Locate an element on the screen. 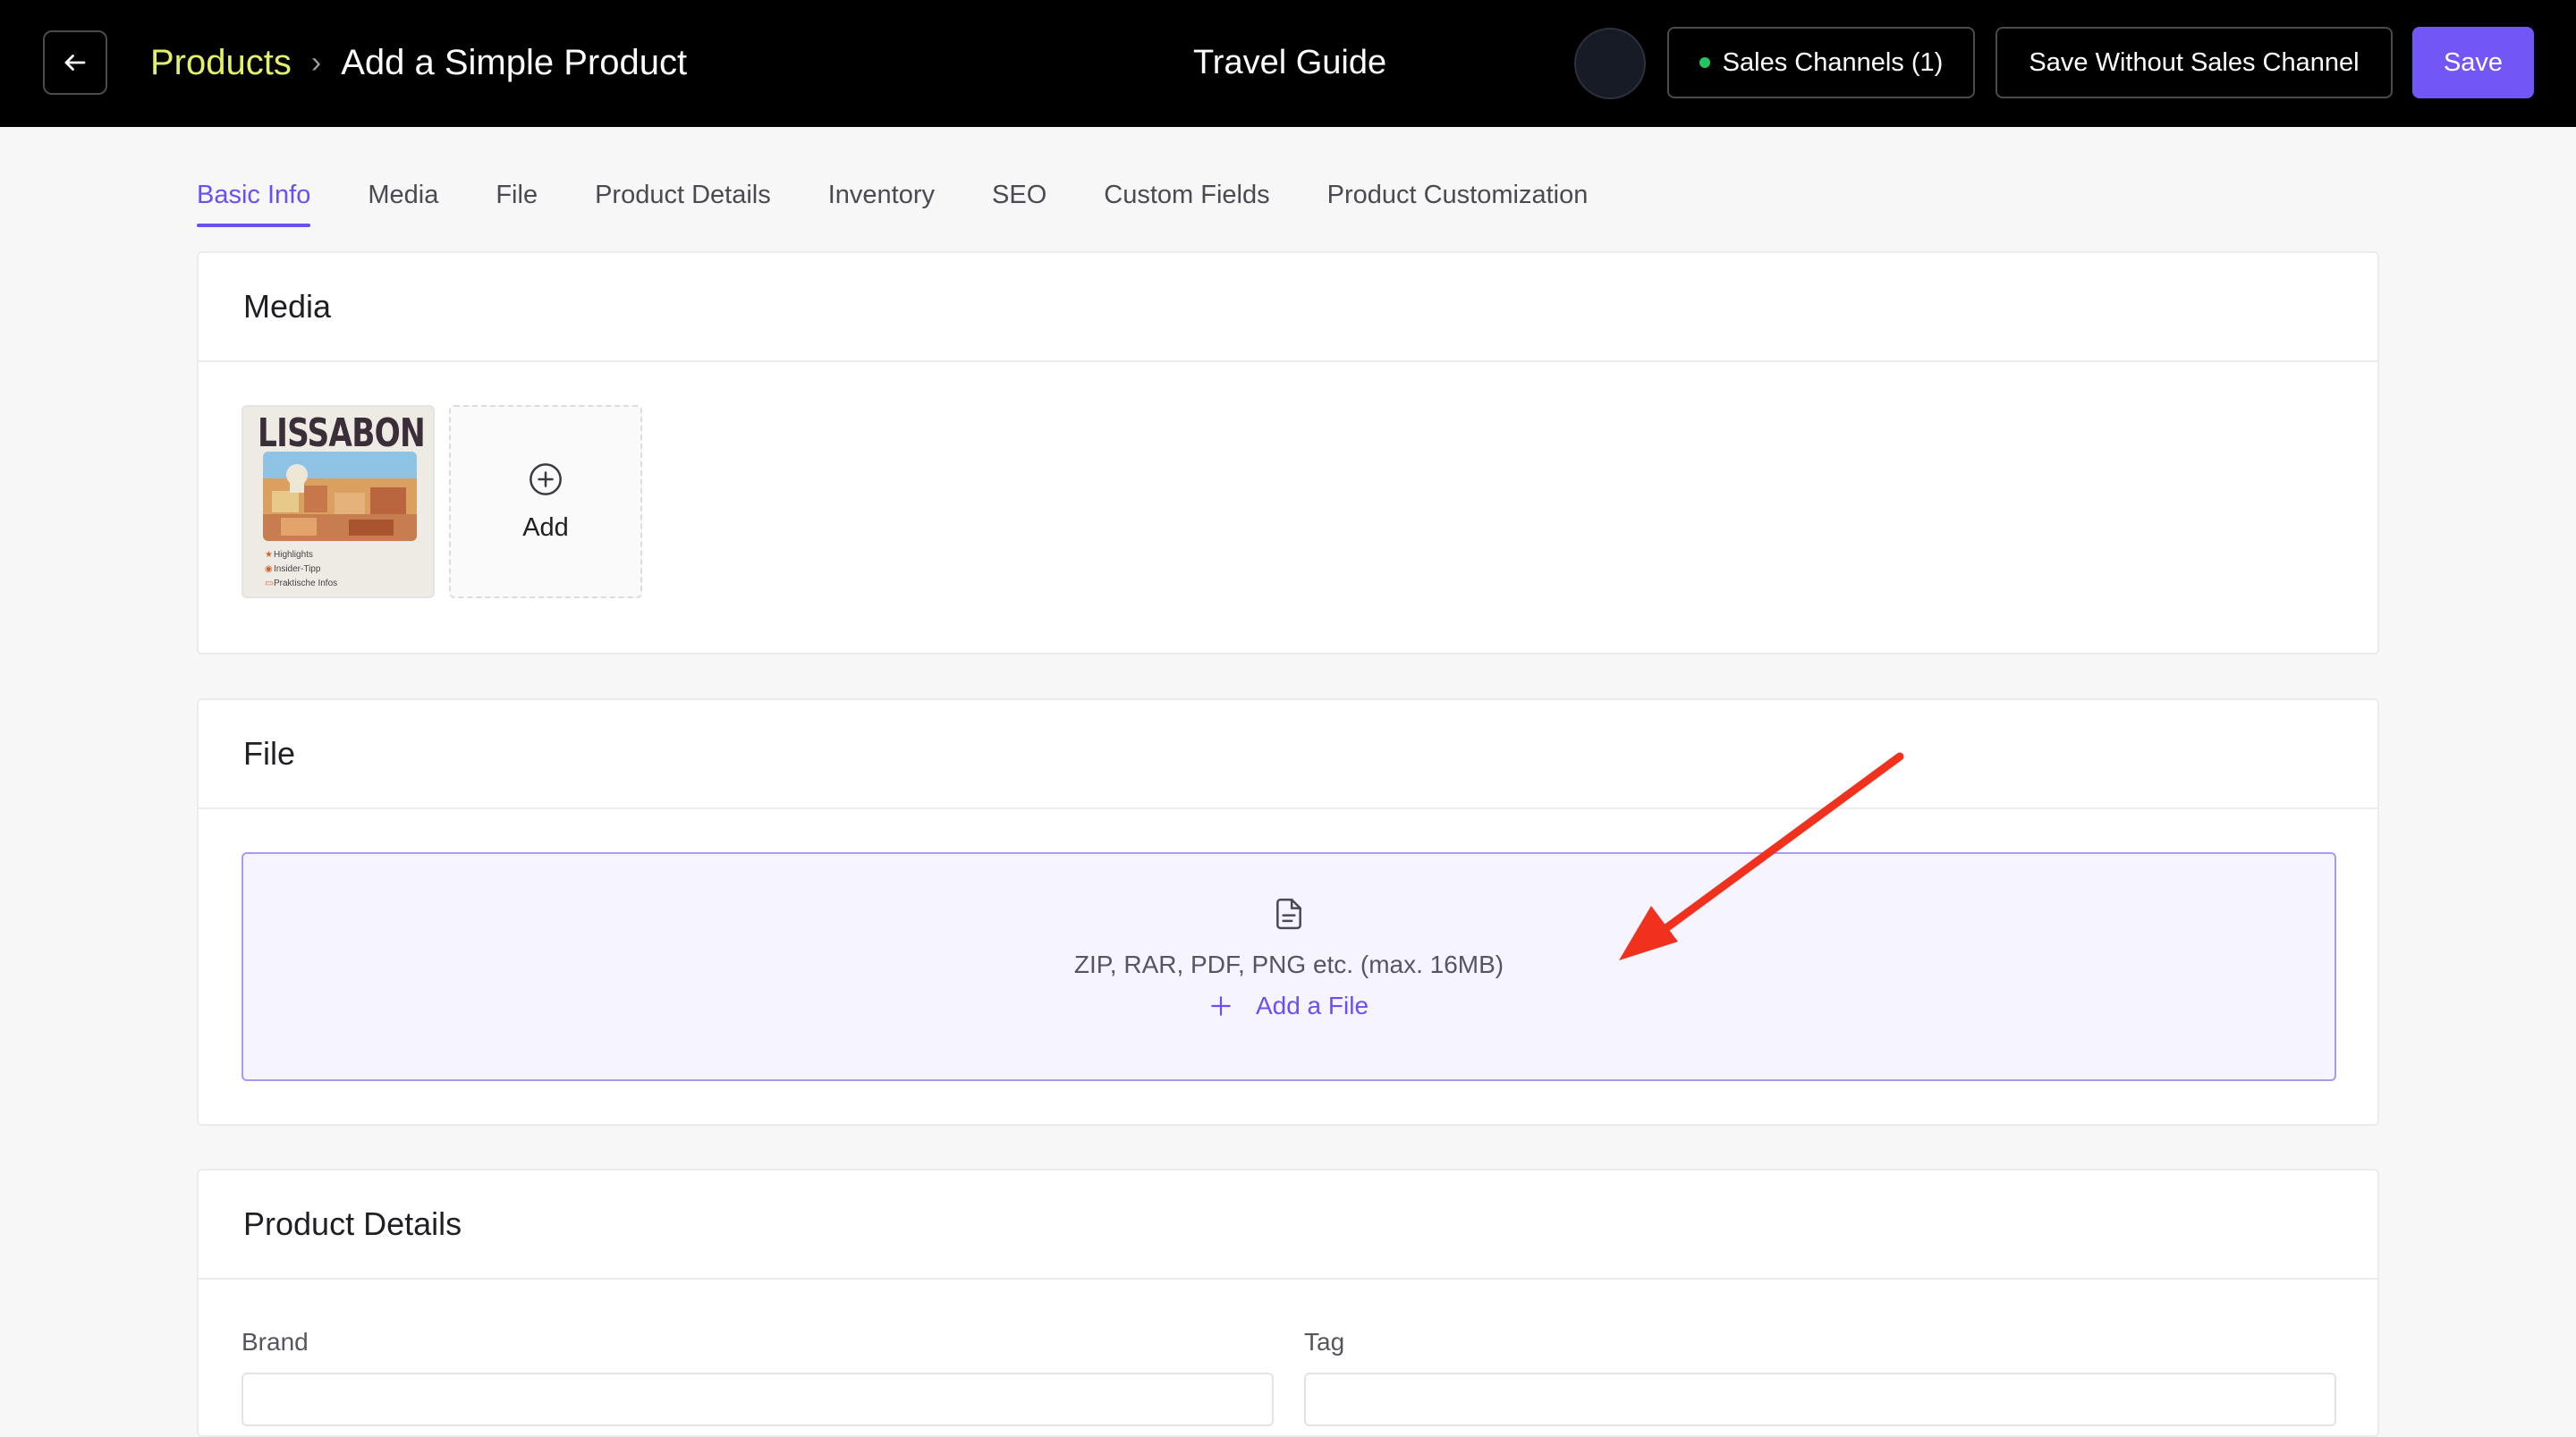  thumbnail-line: Insider-Tipp is located at coordinates (297, 569).